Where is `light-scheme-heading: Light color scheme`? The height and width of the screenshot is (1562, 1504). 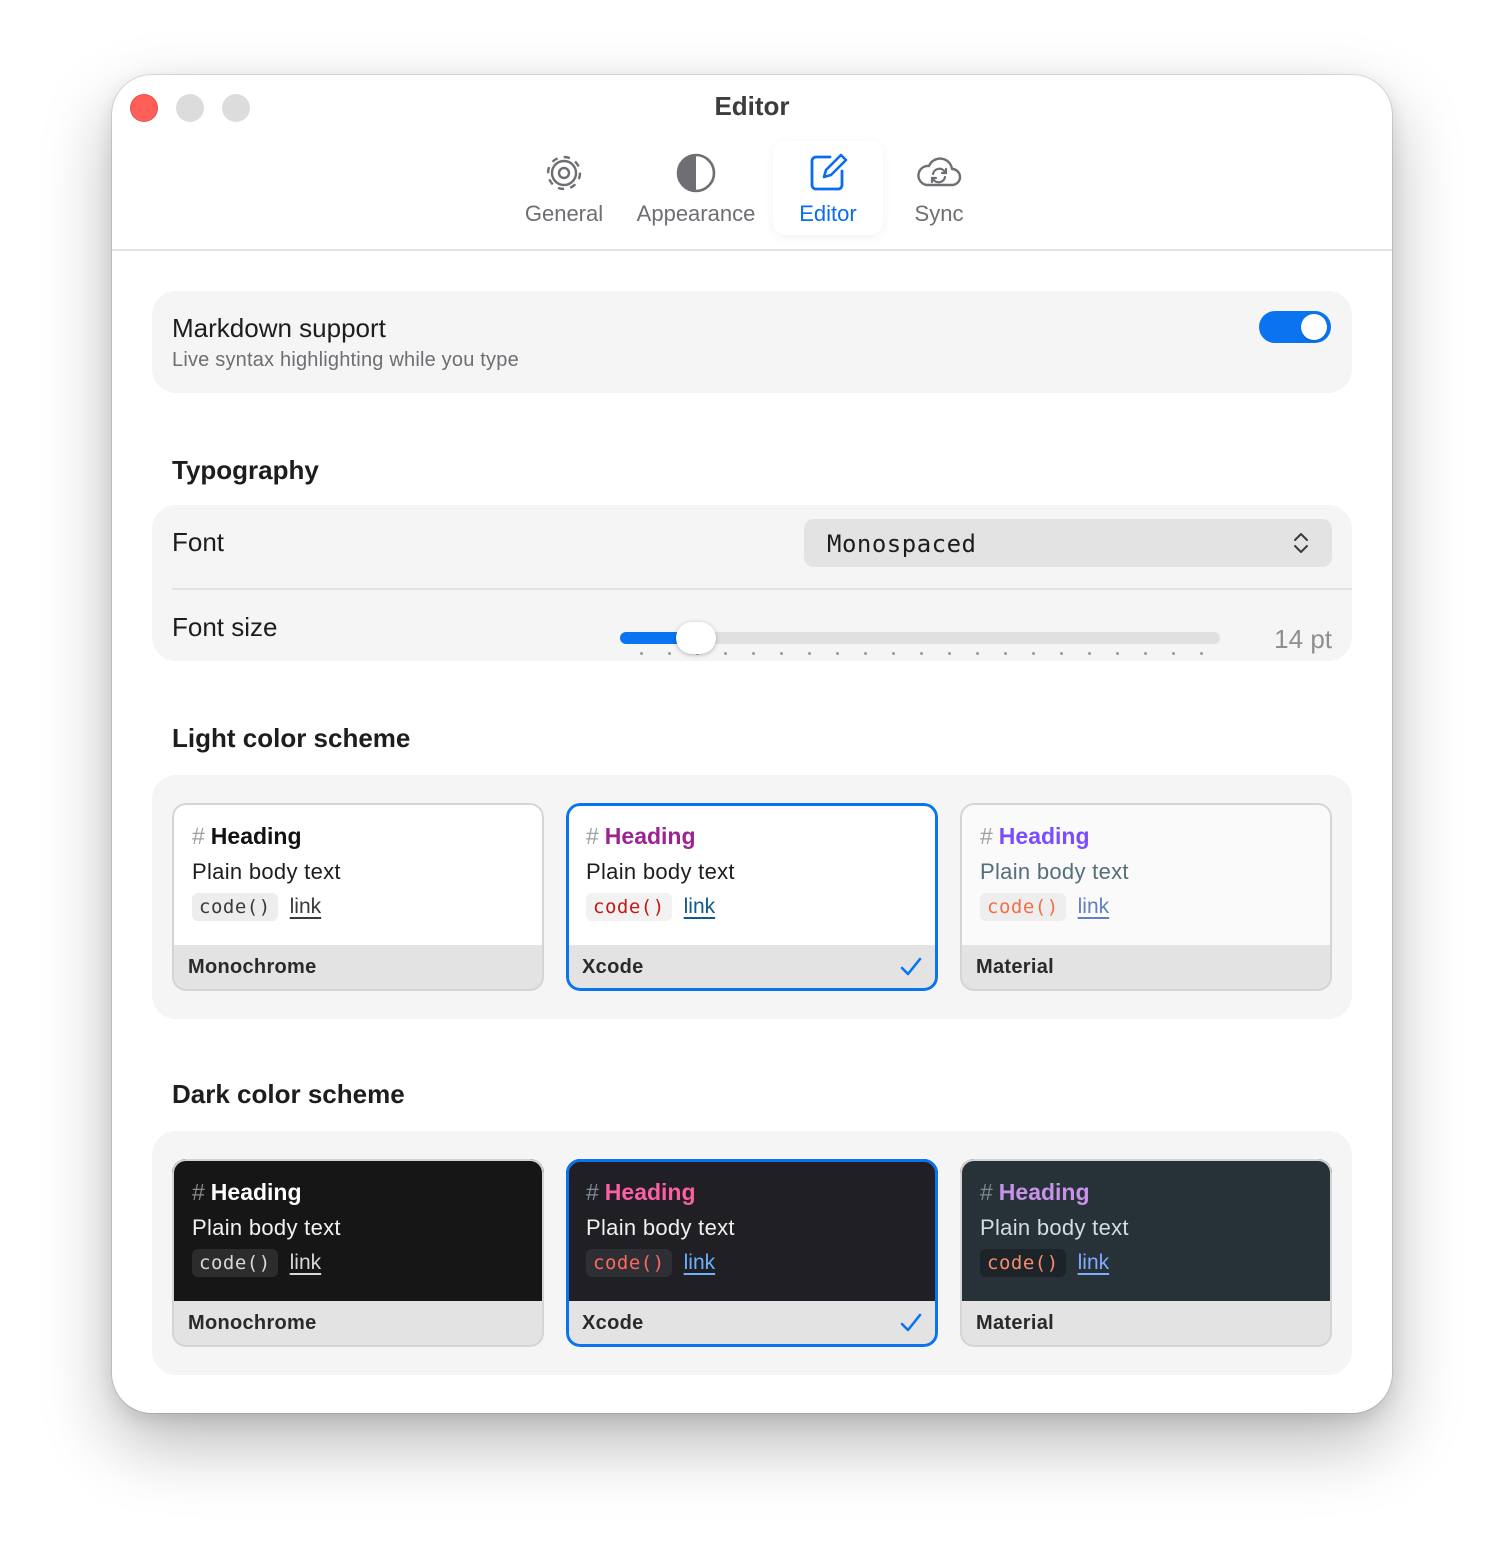 light-scheme-heading: Light color scheme is located at coordinates (291, 738).